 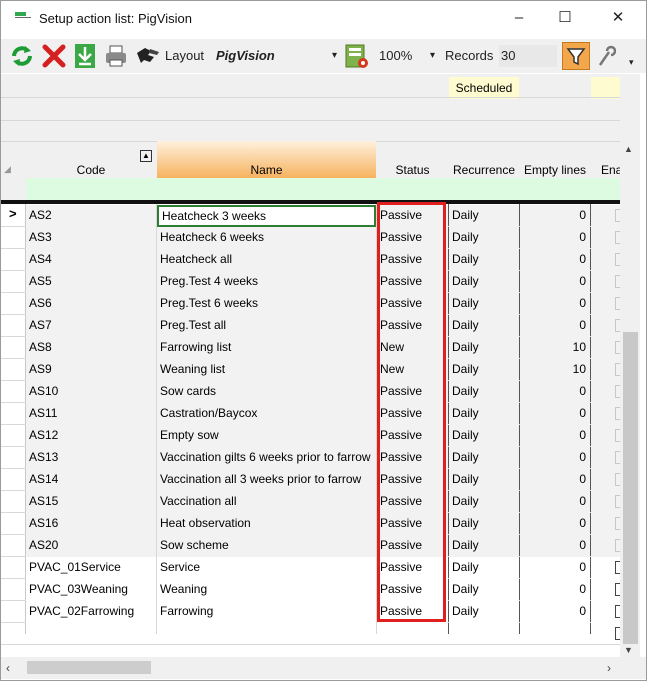 What do you see at coordinates (85, 56) in the screenshot?
I see `download-icon` at bounding box center [85, 56].